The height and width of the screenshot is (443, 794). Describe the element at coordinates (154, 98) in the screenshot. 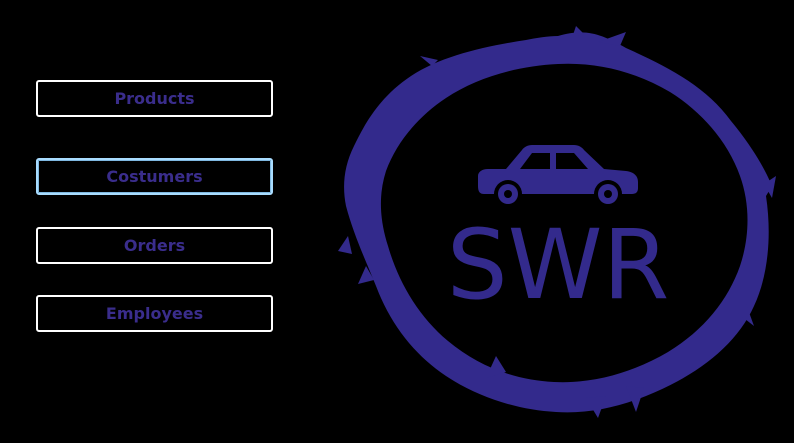

I see `products-button: Products` at that location.